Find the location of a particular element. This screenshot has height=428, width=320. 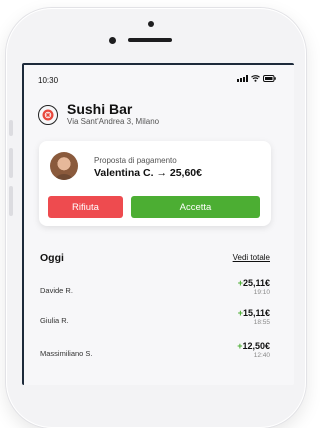

request-amount: 25,60€ is located at coordinates (185, 173).